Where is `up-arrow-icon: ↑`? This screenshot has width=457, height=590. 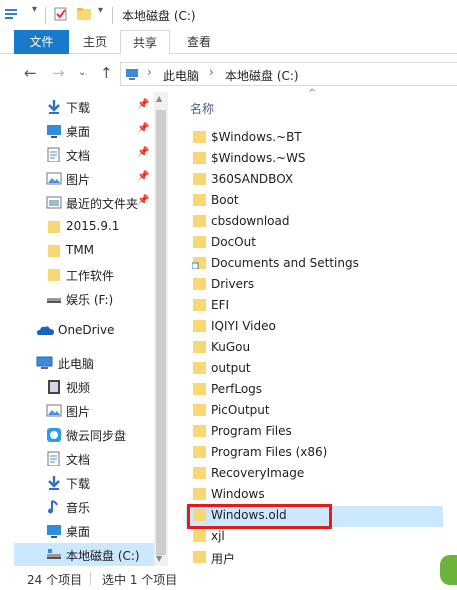
up-arrow-icon: ↑ is located at coordinates (106, 73).